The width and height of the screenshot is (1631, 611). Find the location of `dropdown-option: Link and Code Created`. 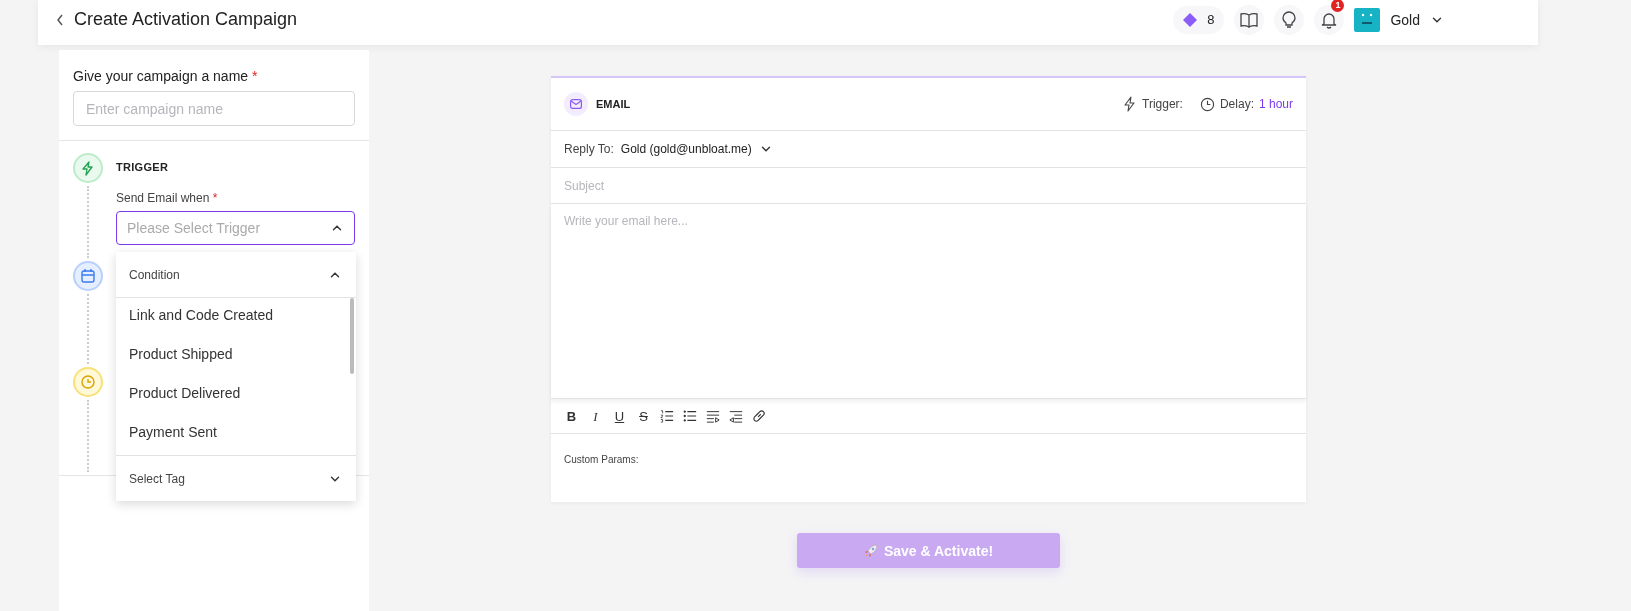

dropdown-option: Link and Code Created is located at coordinates (236, 317).